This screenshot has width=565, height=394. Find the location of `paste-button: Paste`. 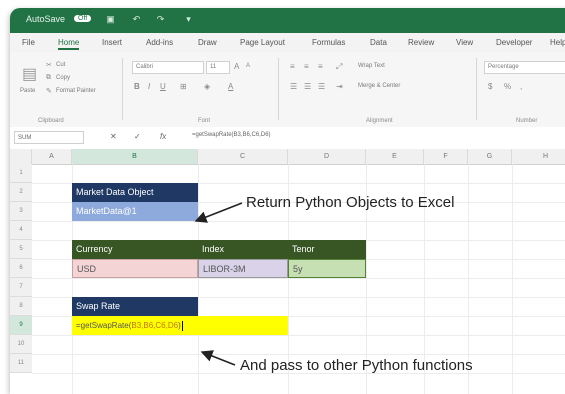

paste-button: Paste is located at coordinates (27, 91).